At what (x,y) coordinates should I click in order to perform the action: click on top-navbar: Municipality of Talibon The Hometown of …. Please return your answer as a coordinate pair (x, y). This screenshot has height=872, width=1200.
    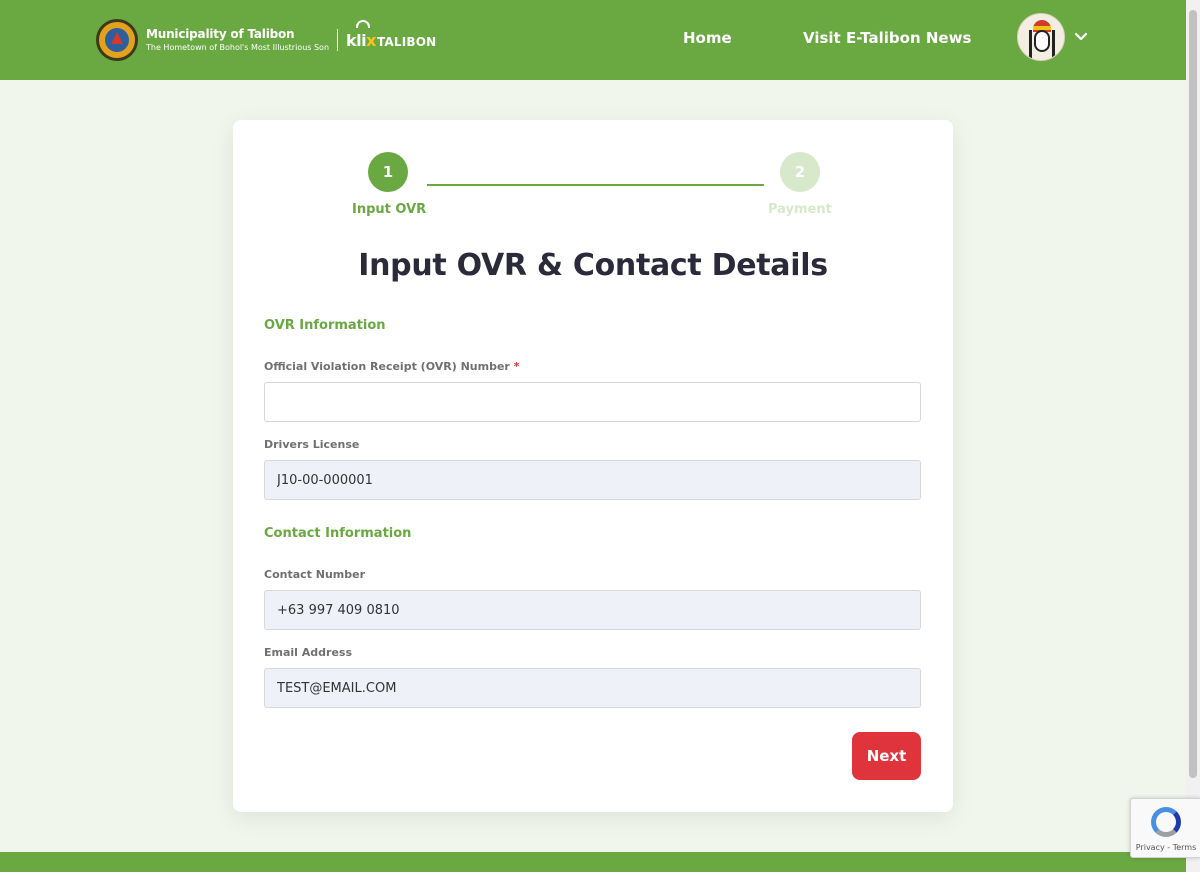
    Looking at the image, I should click on (593, 40).